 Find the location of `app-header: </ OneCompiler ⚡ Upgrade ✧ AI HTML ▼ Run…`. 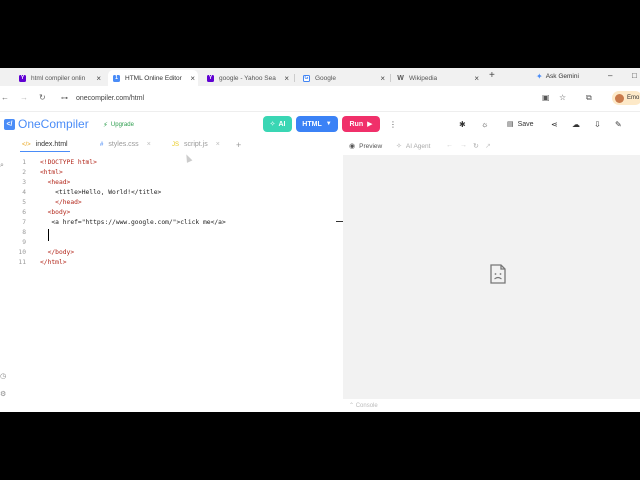

app-header: </ OneCompiler ⚡ Upgrade ✧ AI HTML ▼ Run… is located at coordinates (320, 125).